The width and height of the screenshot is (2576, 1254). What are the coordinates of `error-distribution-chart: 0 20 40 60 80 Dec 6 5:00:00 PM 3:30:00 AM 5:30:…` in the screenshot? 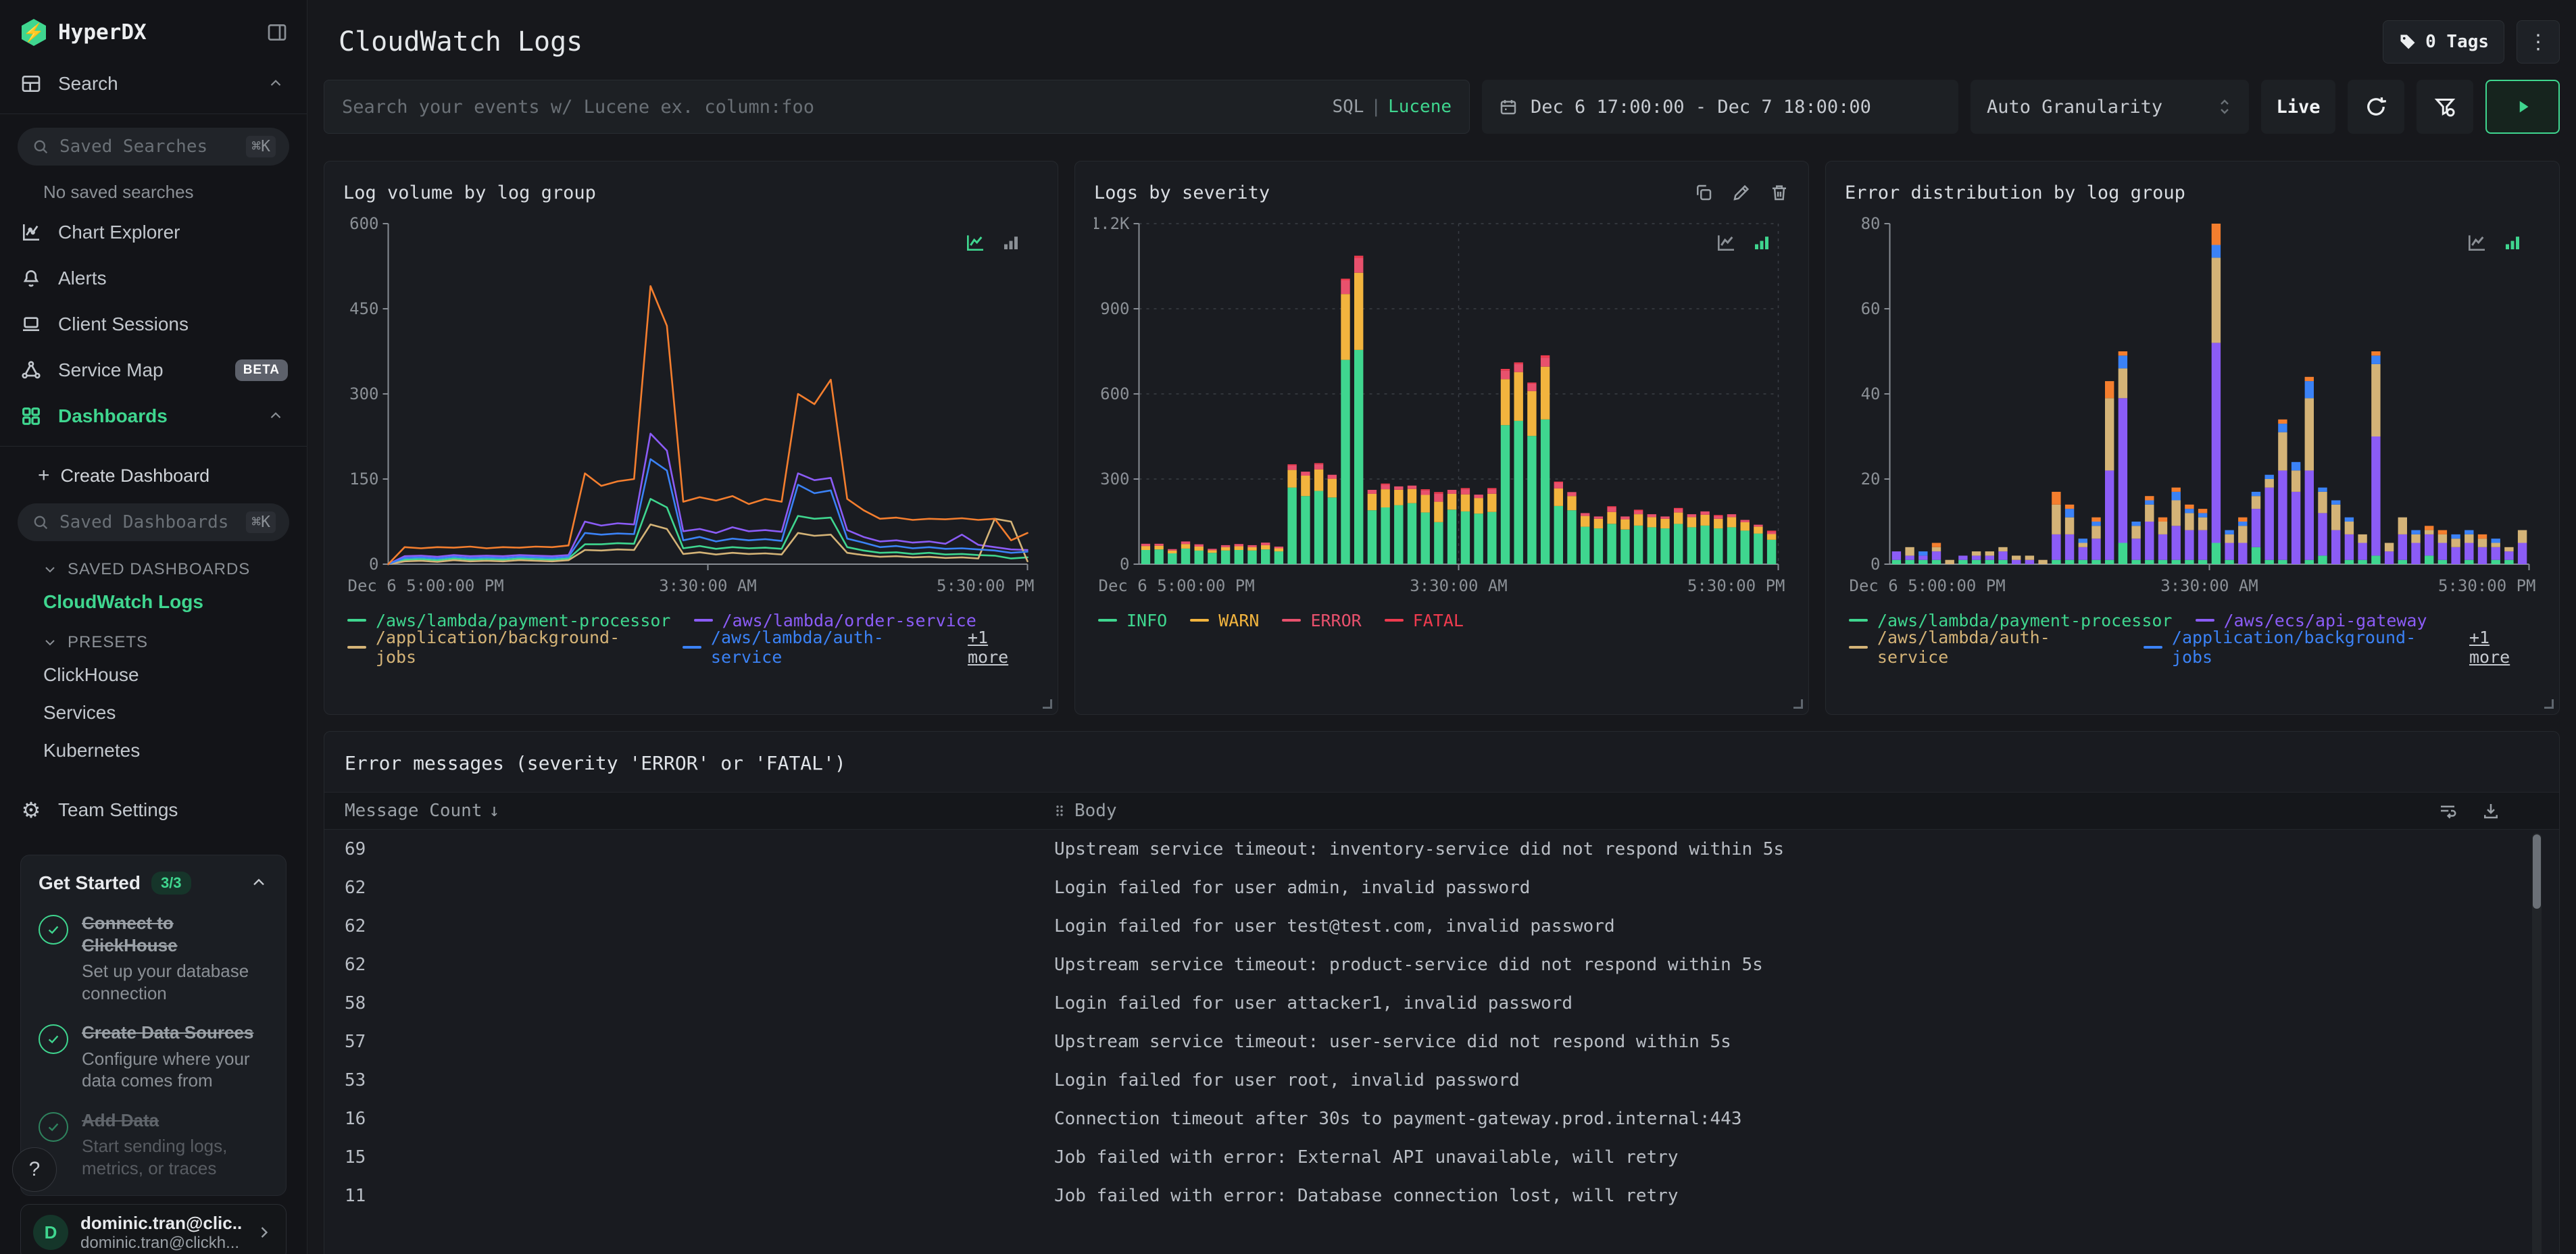 It's located at (2192, 404).